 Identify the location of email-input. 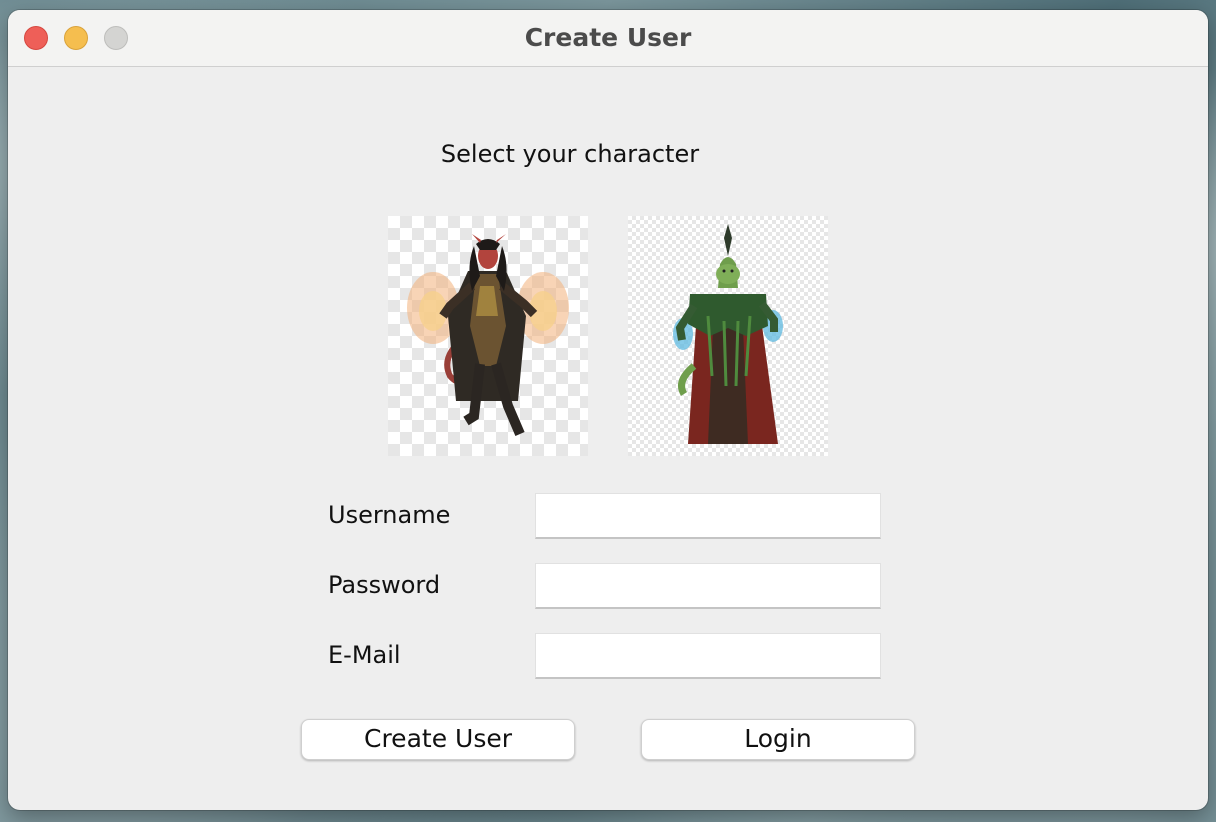
(708, 656).